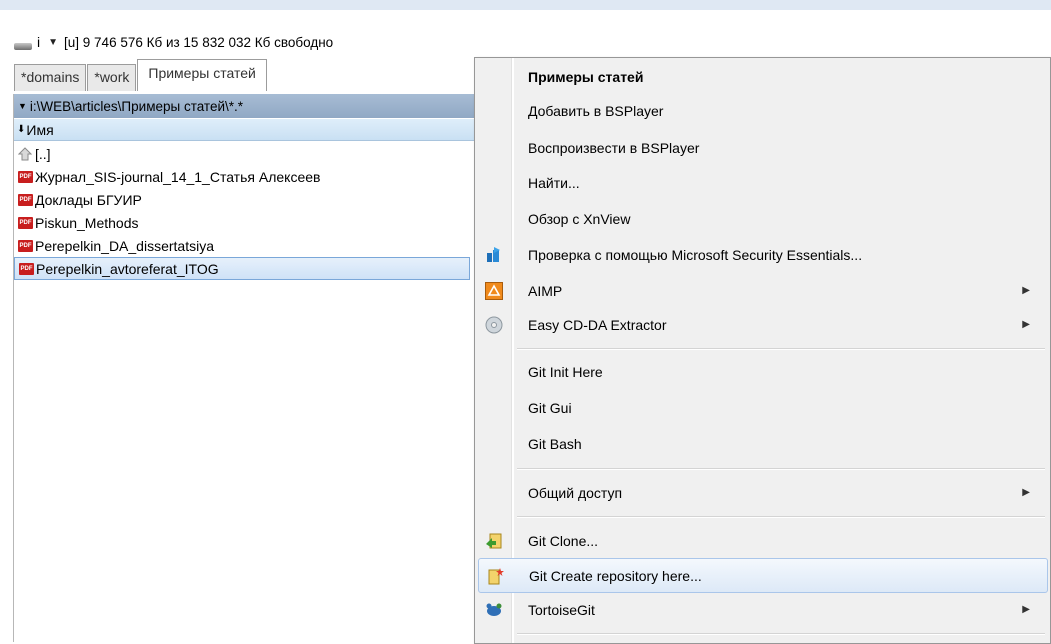 The width and height of the screenshot is (1051, 644). What do you see at coordinates (494, 290) in the screenshot?
I see `aimp-icon` at bounding box center [494, 290].